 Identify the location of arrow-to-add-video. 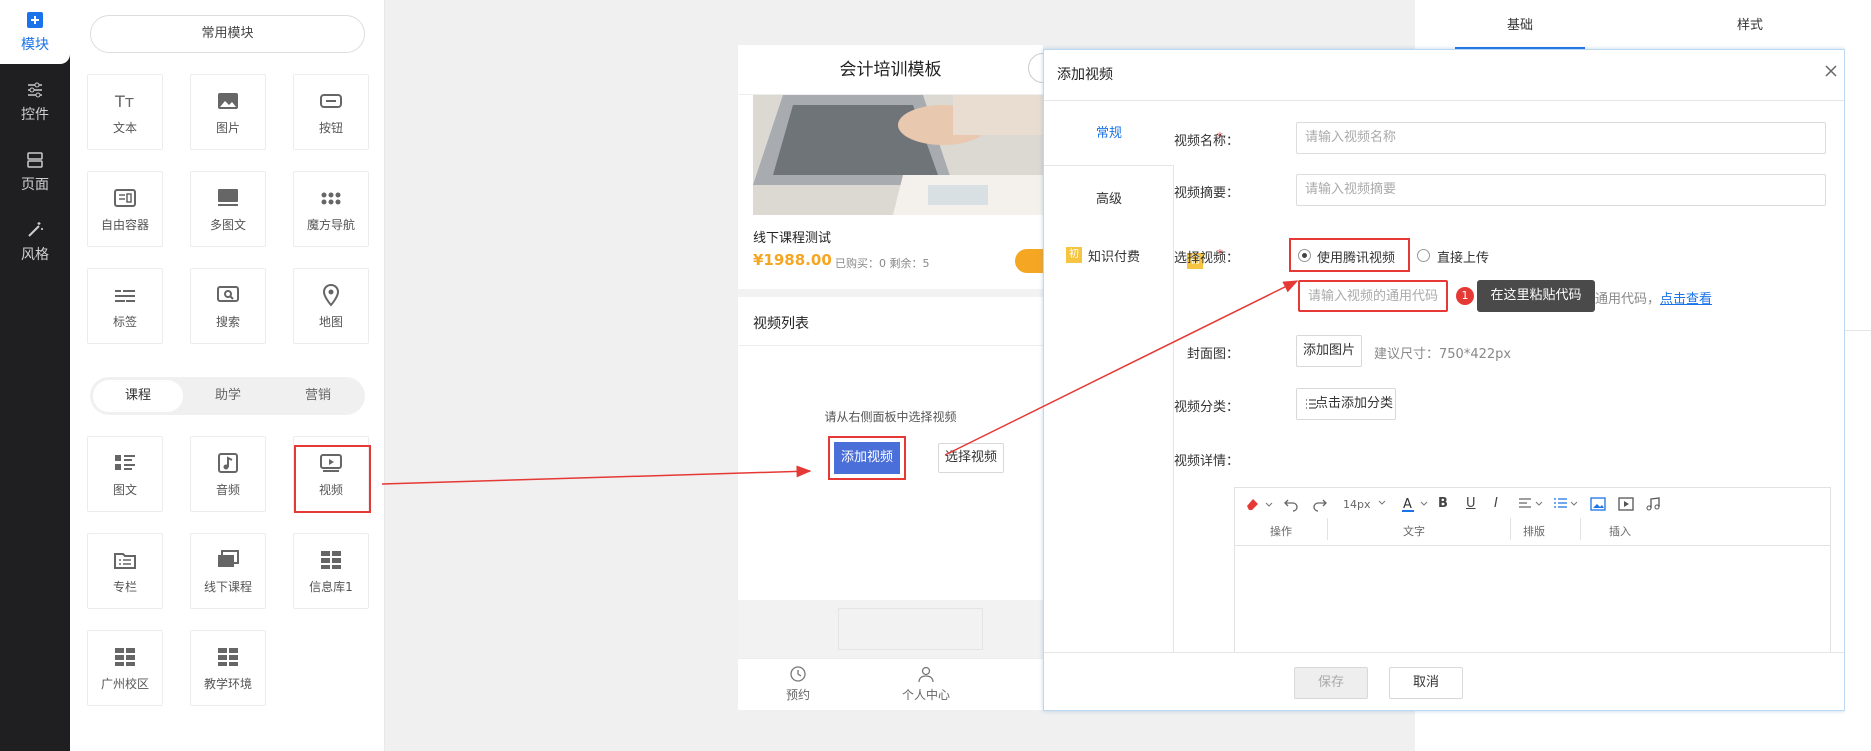
(596, 475).